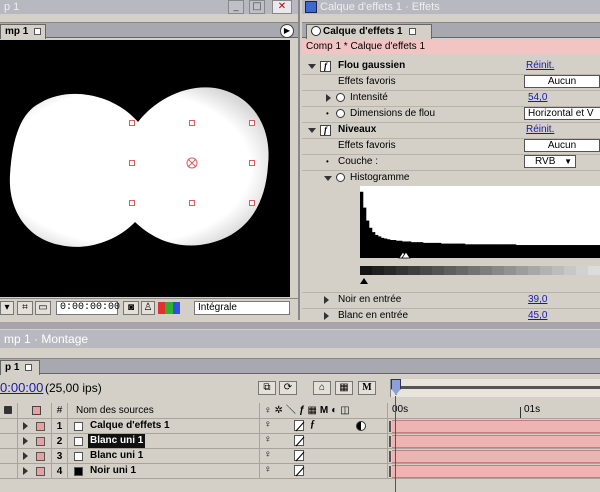 The height and width of the screenshot is (492, 600). What do you see at coordinates (537, 300) in the screenshot?
I see `input-black-value: 39,0` at bounding box center [537, 300].